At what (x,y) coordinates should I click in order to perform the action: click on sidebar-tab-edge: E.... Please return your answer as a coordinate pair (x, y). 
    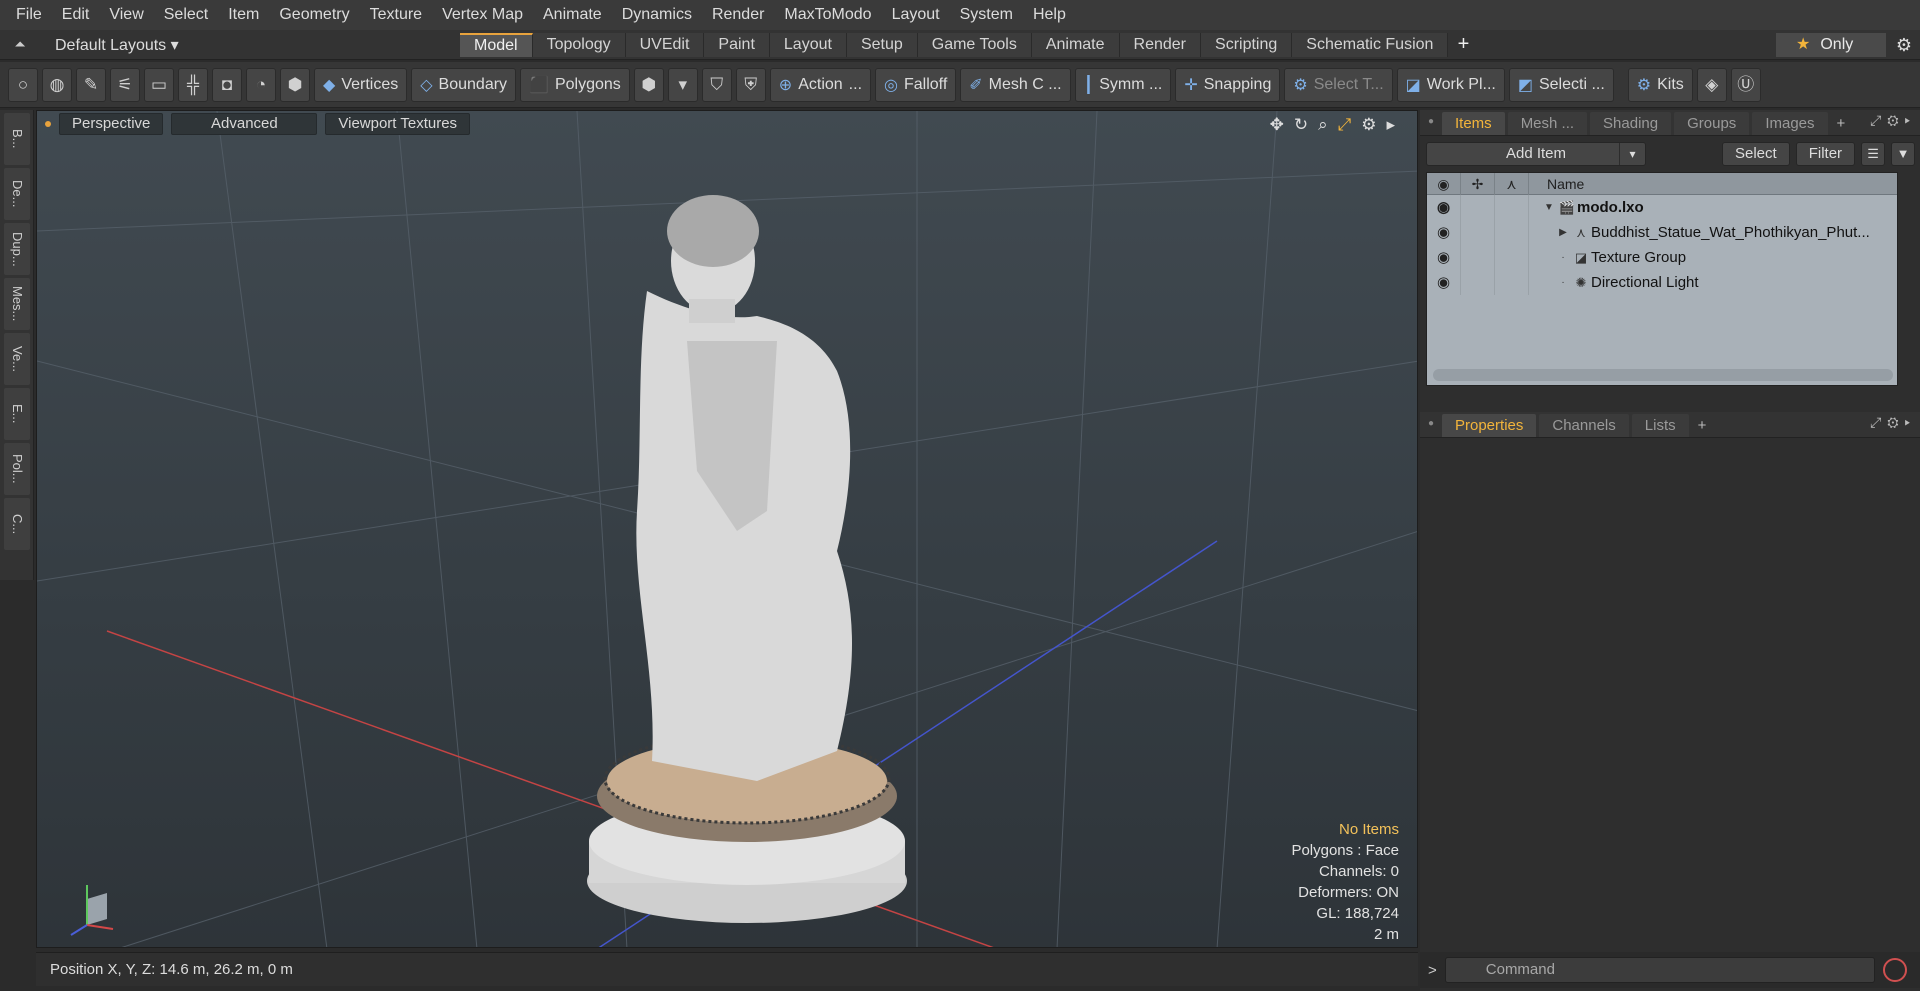
    Looking at the image, I should click on (17, 414).